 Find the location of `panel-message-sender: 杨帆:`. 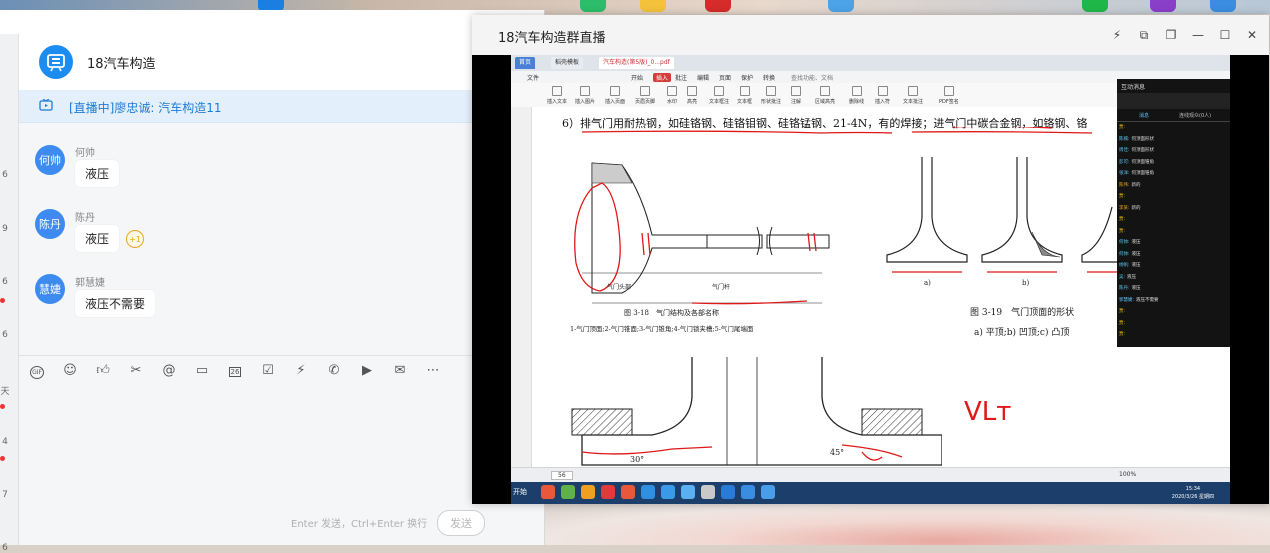

panel-message-sender: 杨帆: is located at coordinates (1124, 265).